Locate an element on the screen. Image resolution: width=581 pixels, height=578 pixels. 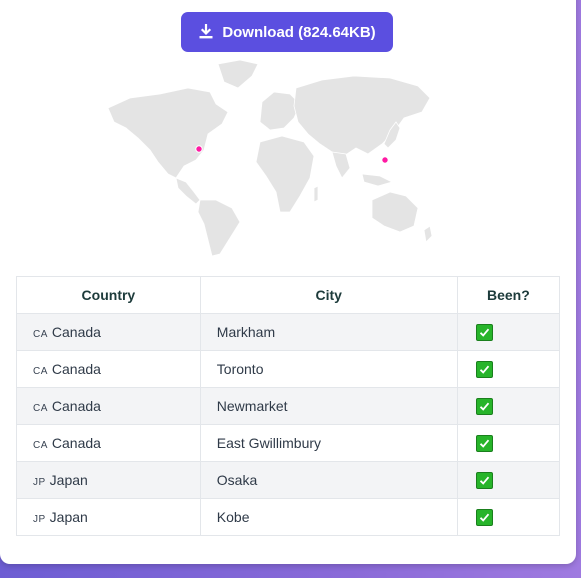
city-cell: Toronto is located at coordinates (328, 369).